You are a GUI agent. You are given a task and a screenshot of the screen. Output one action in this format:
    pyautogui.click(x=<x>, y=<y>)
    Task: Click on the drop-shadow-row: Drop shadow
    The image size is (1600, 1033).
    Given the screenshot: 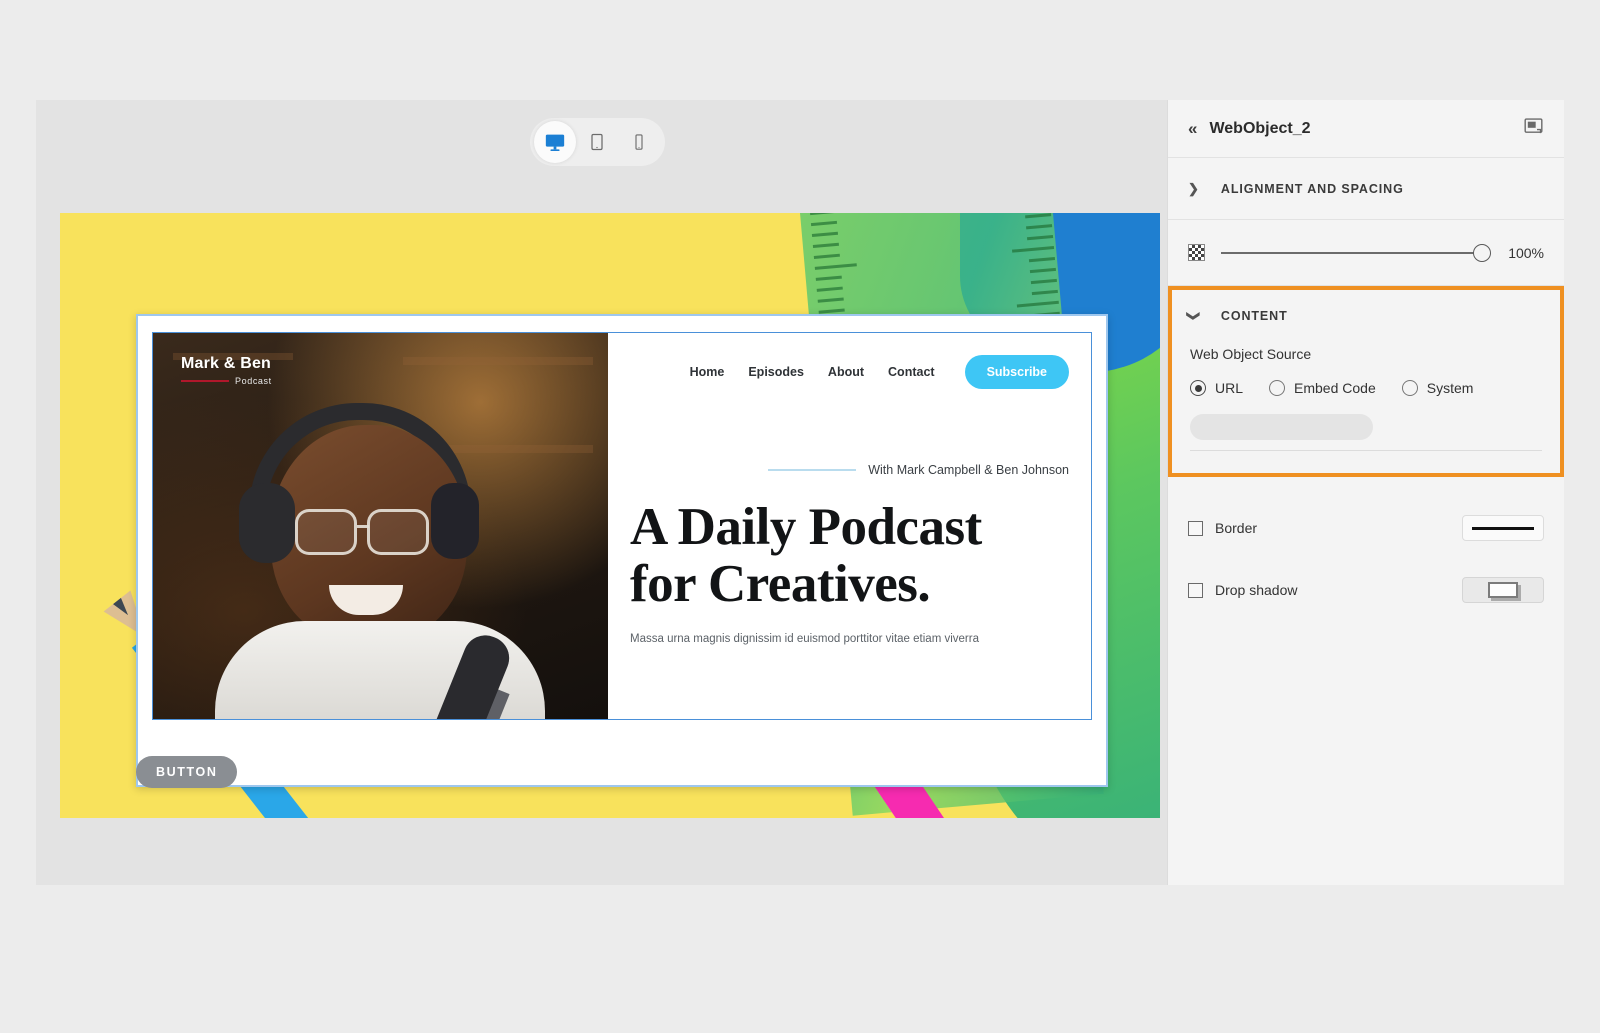 What is the action you would take?
    pyautogui.click(x=1366, y=590)
    